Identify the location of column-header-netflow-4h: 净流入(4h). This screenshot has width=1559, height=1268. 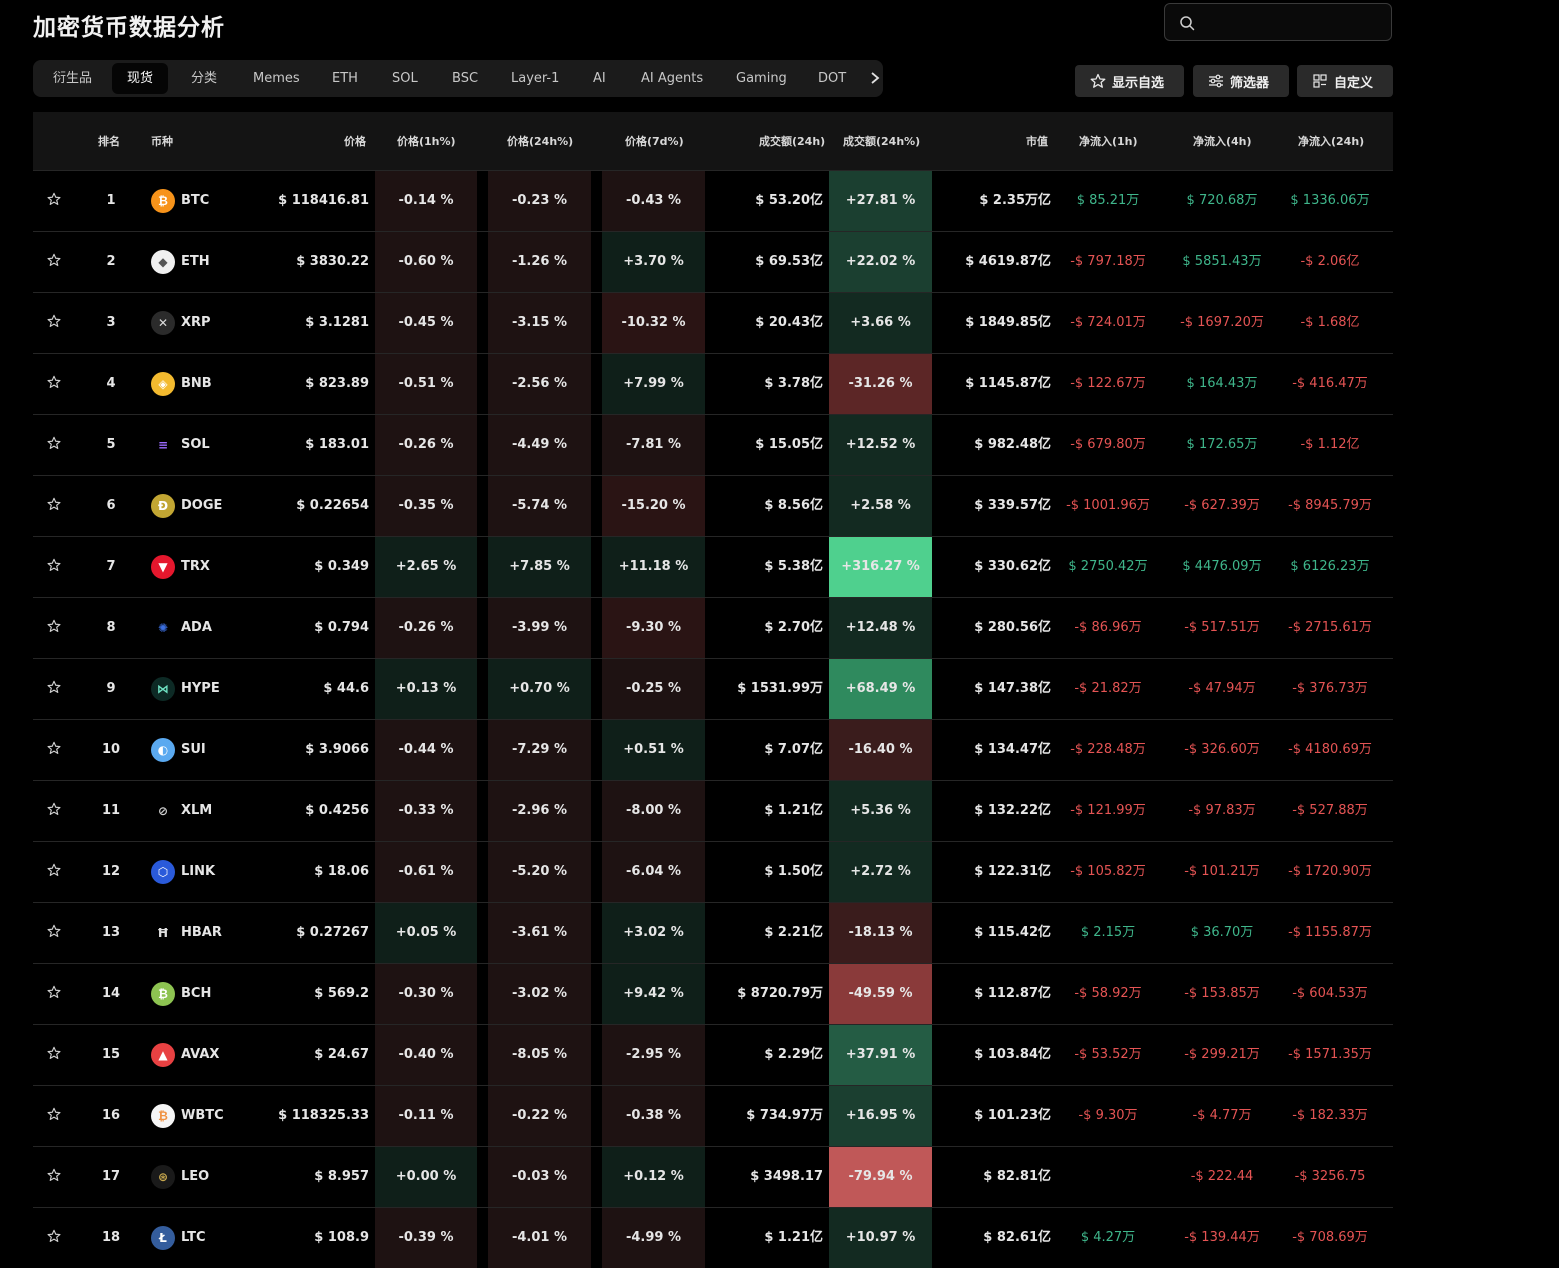
(1222, 141).